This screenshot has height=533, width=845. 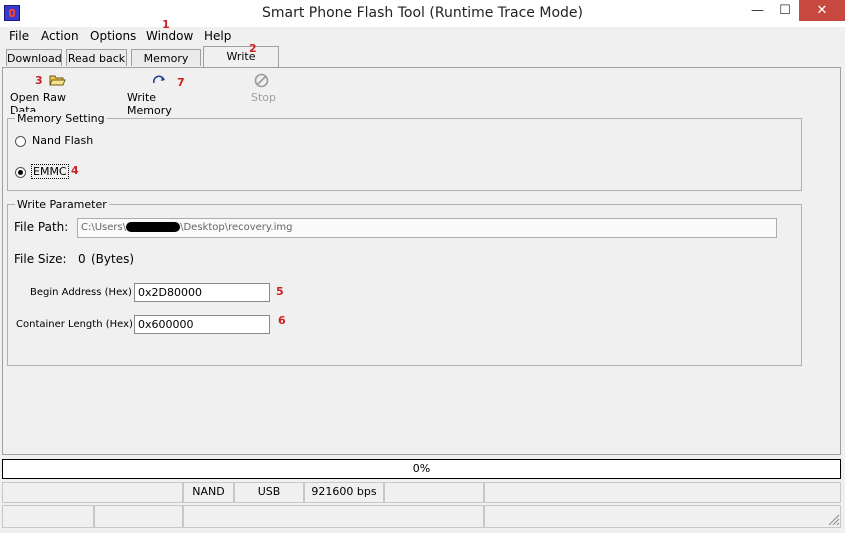 What do you see at coordinates (84, 292) in the screenshot?
I see `begin-address-label: Begin Address (Hex) :` at bounding box center [84, 292].